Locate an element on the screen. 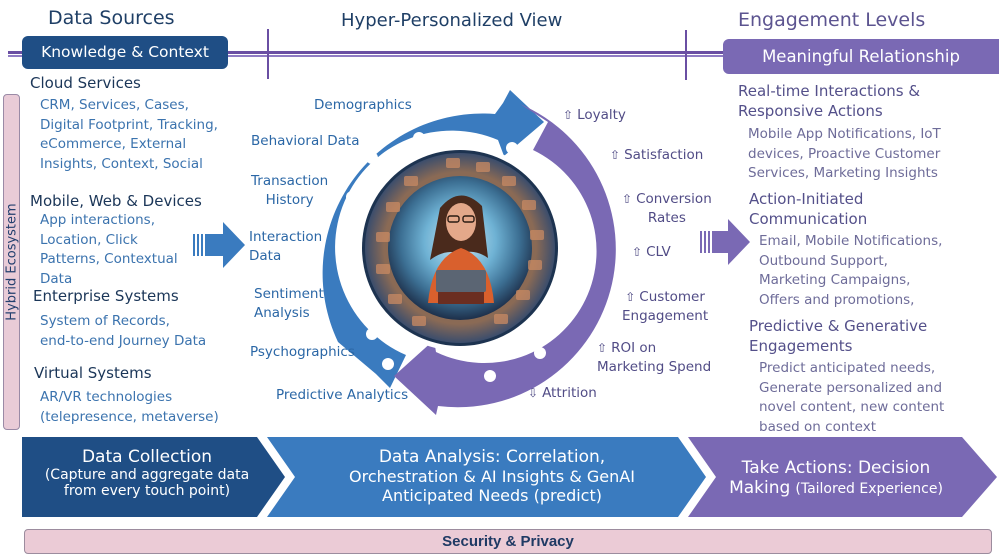 The height and width of the screenshot is (557, 999). outcome-label-line: Conversion is located at coordinates (674, 199).